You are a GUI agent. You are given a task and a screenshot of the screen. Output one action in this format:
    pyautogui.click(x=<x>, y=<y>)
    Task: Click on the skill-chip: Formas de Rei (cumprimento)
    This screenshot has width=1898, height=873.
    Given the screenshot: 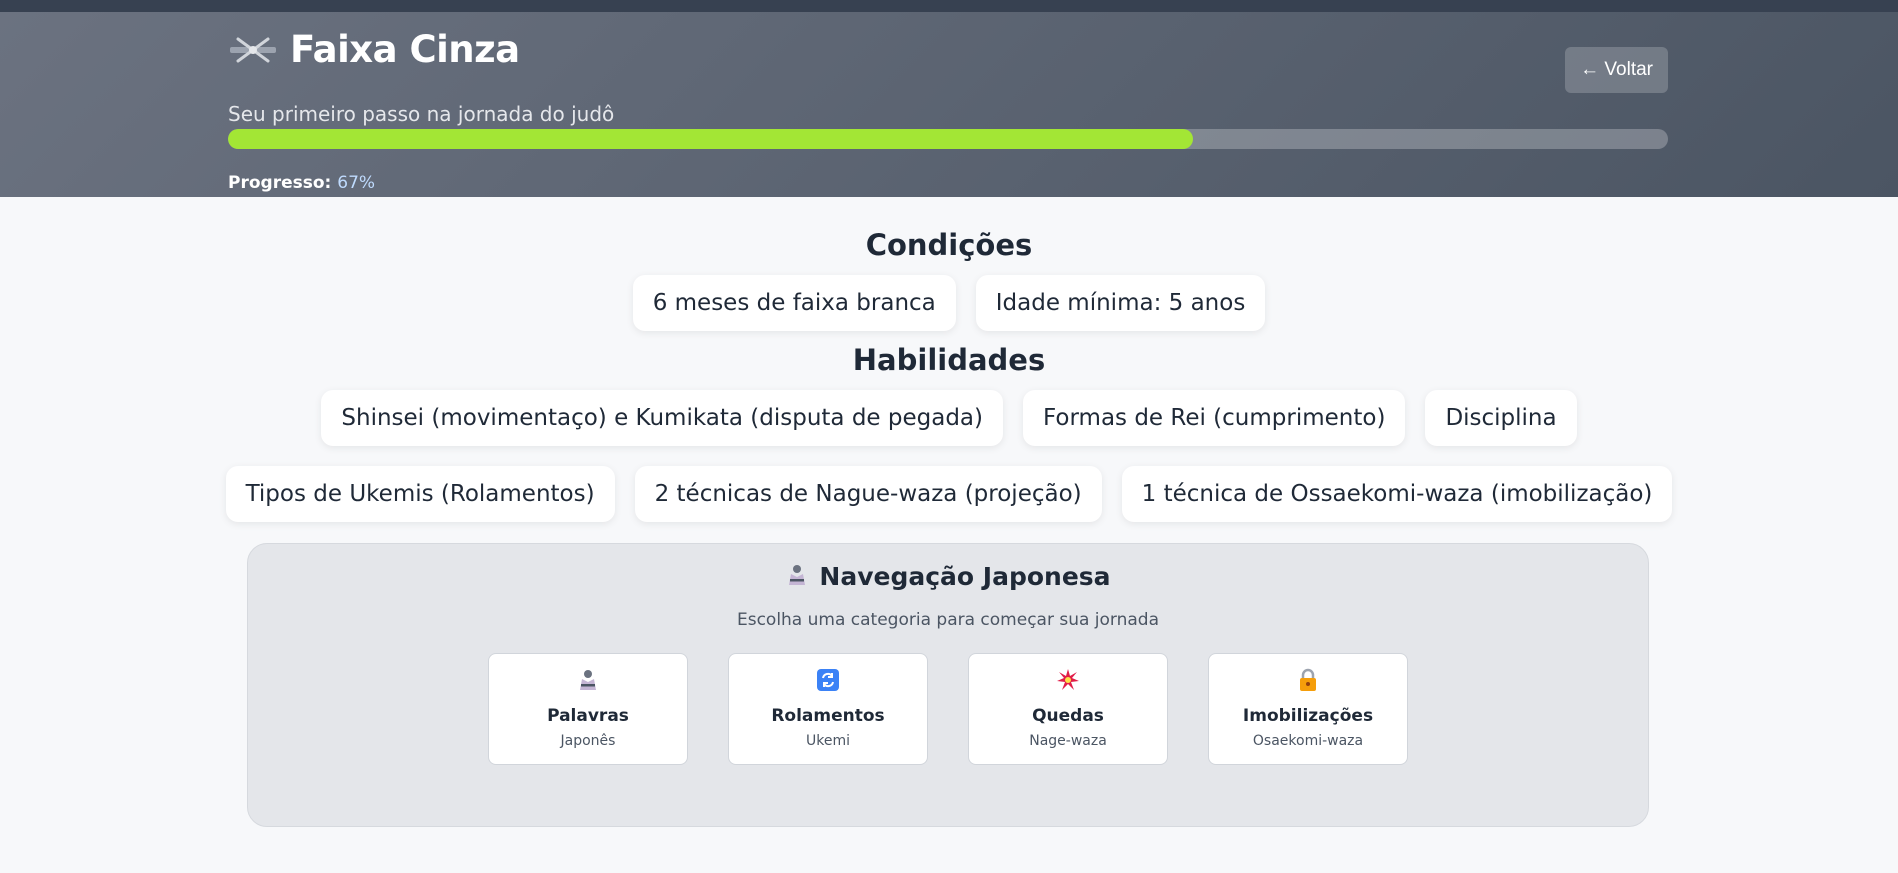 What is the action you would take?
    pyautogui.click(x=1214, y=418)
    